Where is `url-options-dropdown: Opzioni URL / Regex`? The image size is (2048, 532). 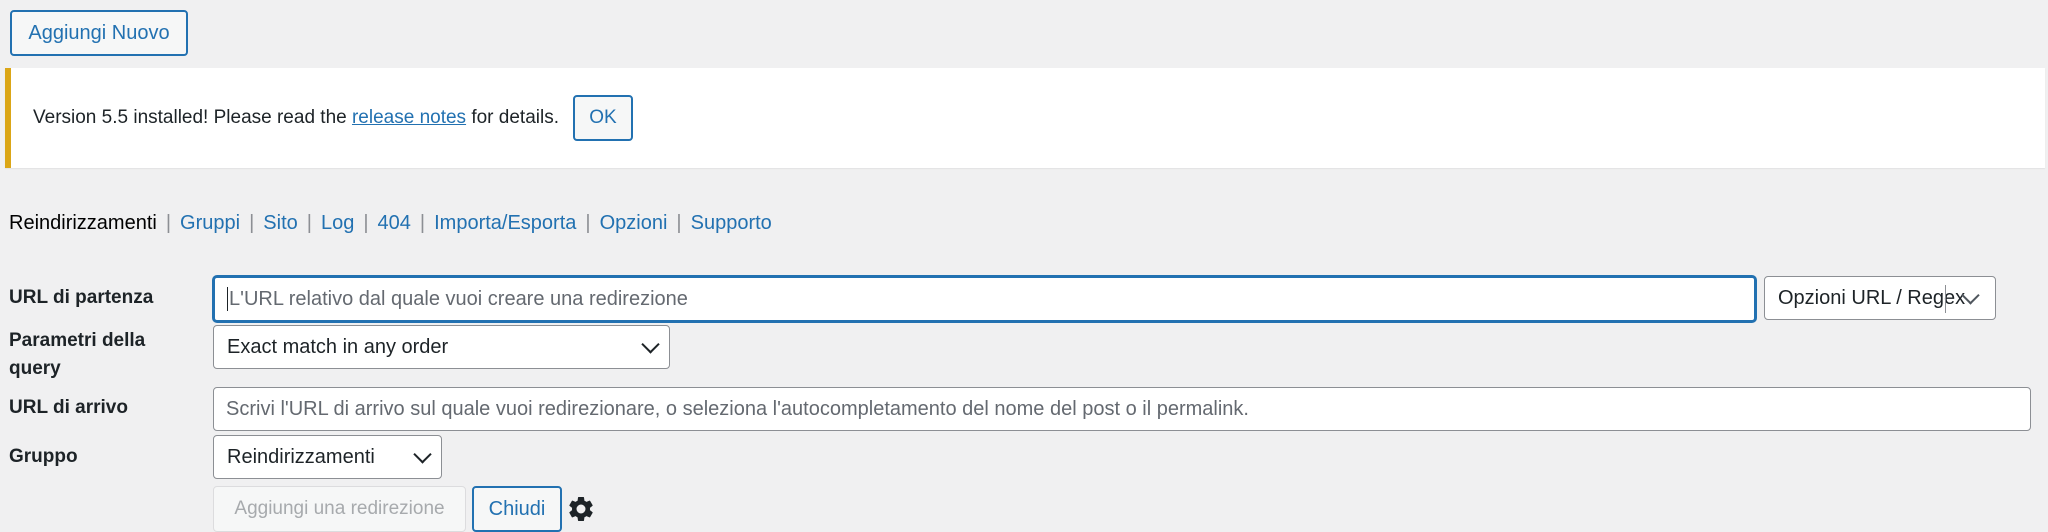 url-options-dropdown: Opzioni URL / Regex is located at coordinates (1880, 298).